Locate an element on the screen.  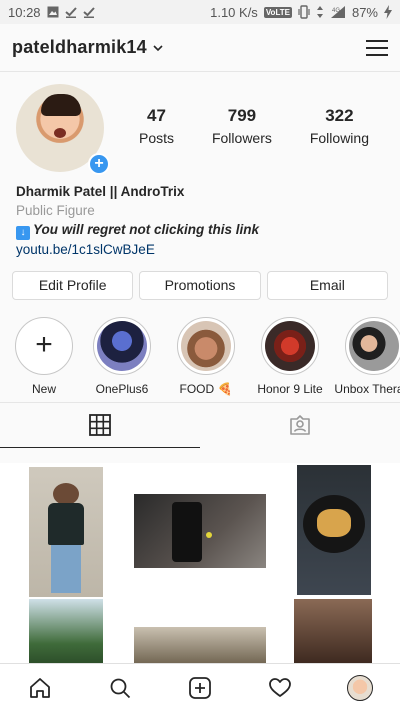
profile-actions: Edit Profile Promotions Email is located at coordinates (200, 279).